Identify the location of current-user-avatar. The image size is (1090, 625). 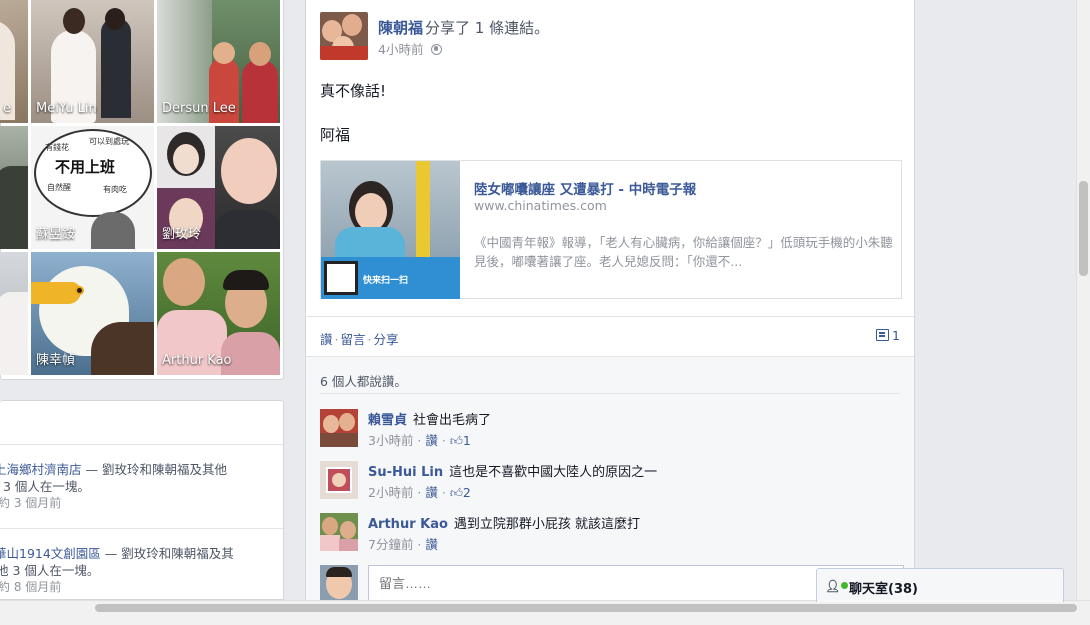
(339, 583).